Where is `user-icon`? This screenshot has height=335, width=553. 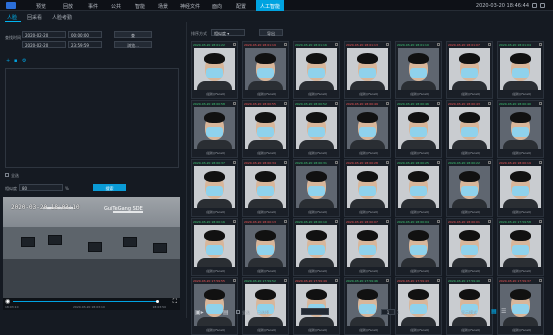
user-icon is located at coordinates (534, 5).